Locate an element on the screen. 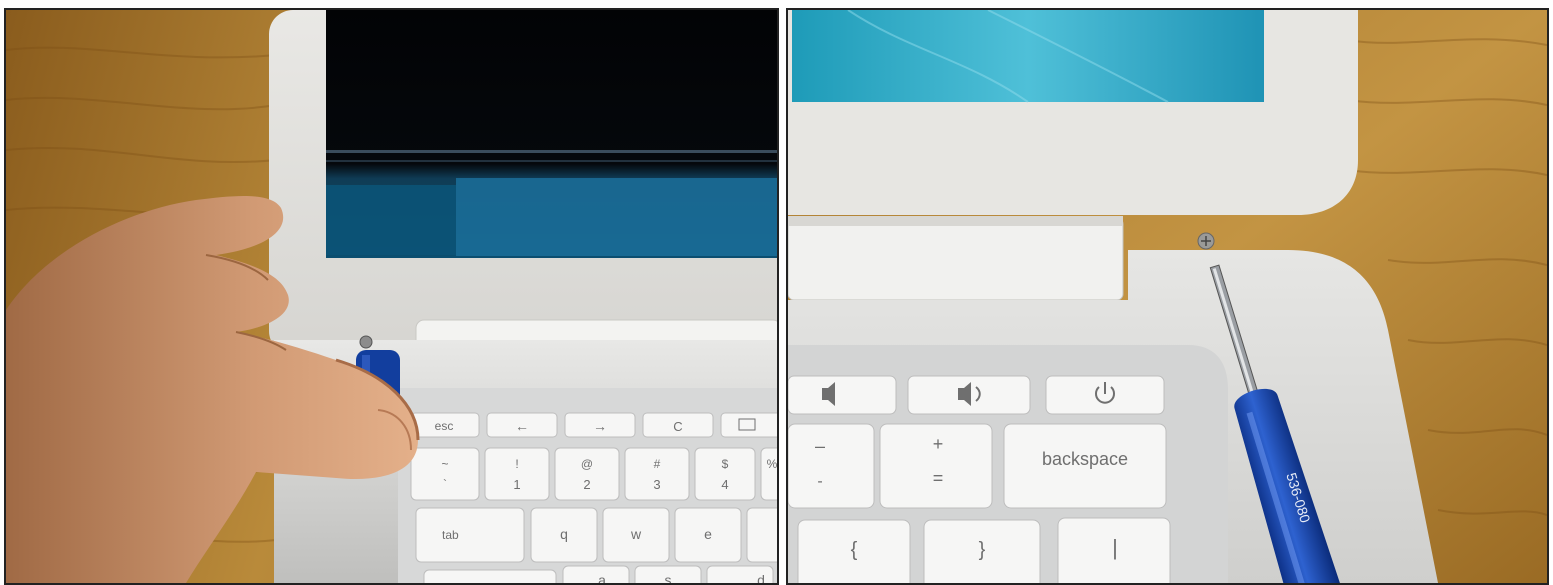 This screenshot has height=585, width=1553. key-minus-label: - is located at coordinates (819, 481).